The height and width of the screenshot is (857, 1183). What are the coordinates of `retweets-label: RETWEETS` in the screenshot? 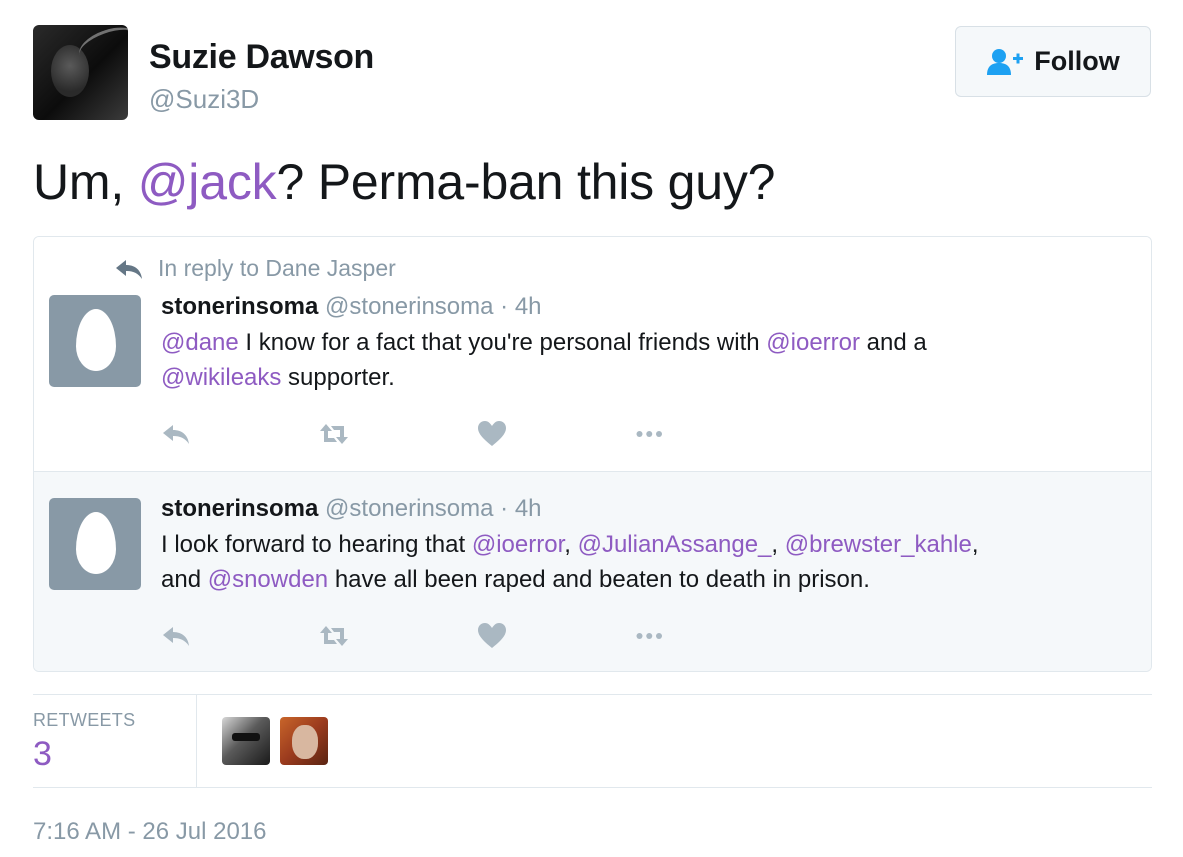 It's located at (84, 720).